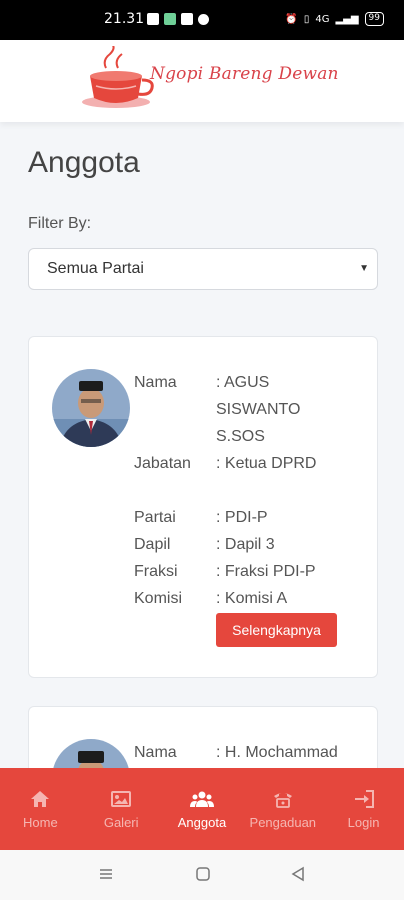 This screenshot has height=900, width=404. What do you see at coordinates (363, 822) in the screenshot?
I see `nav-login-label: Login` at bounding box center [363, 822].